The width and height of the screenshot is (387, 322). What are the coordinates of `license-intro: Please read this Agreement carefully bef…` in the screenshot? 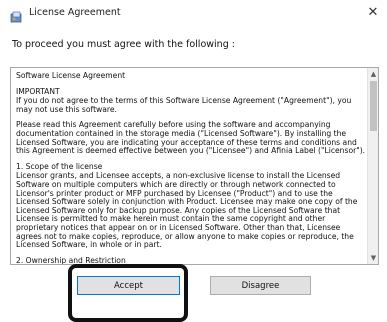 It's located at (191, 138).